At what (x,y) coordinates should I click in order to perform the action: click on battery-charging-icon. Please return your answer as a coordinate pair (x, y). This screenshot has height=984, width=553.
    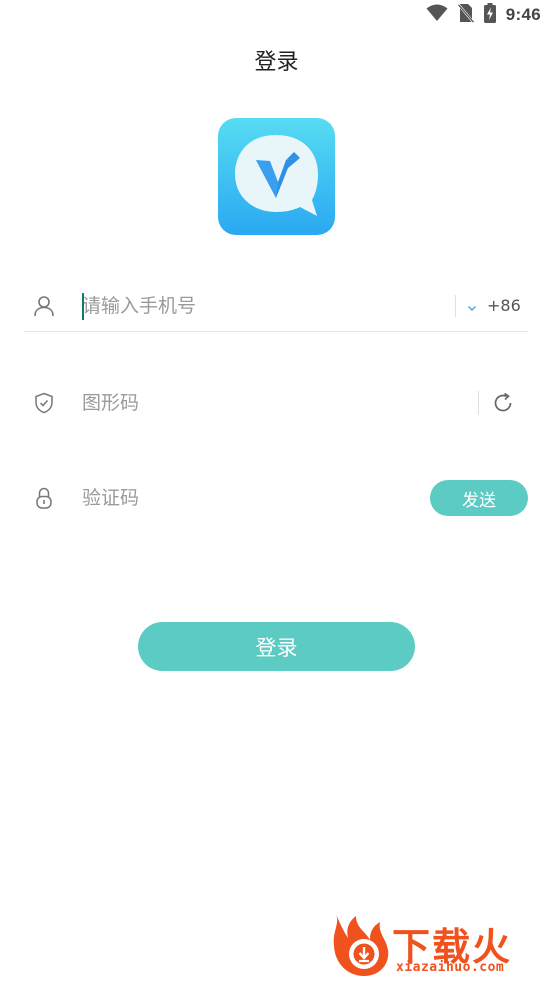
    Looking at the image, I should click on (489, 15).